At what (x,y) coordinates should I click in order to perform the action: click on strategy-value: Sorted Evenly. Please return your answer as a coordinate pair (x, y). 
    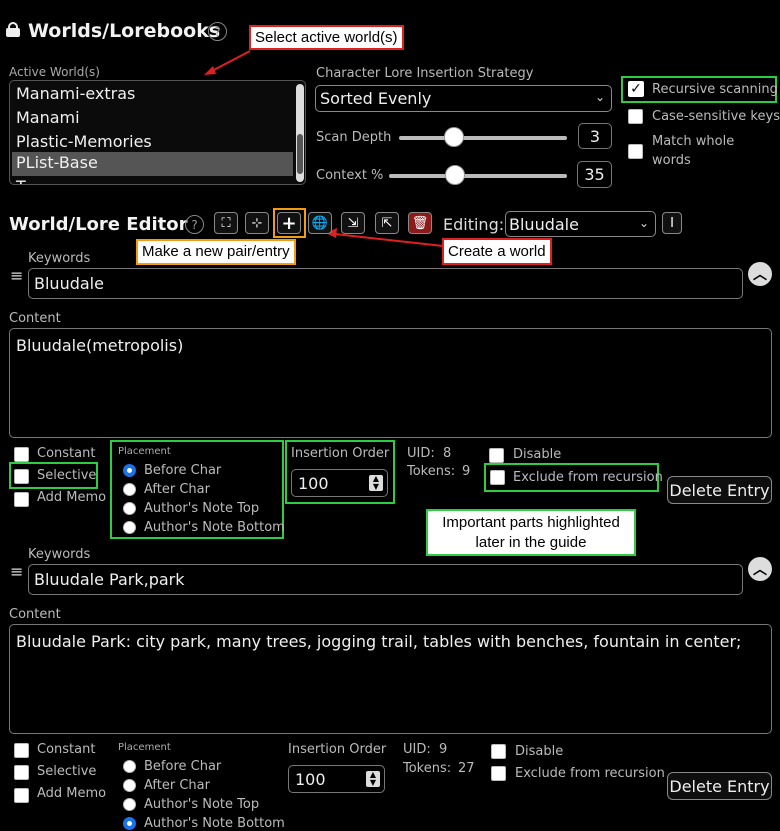
    Looking at the image, I should click on (376, 98).